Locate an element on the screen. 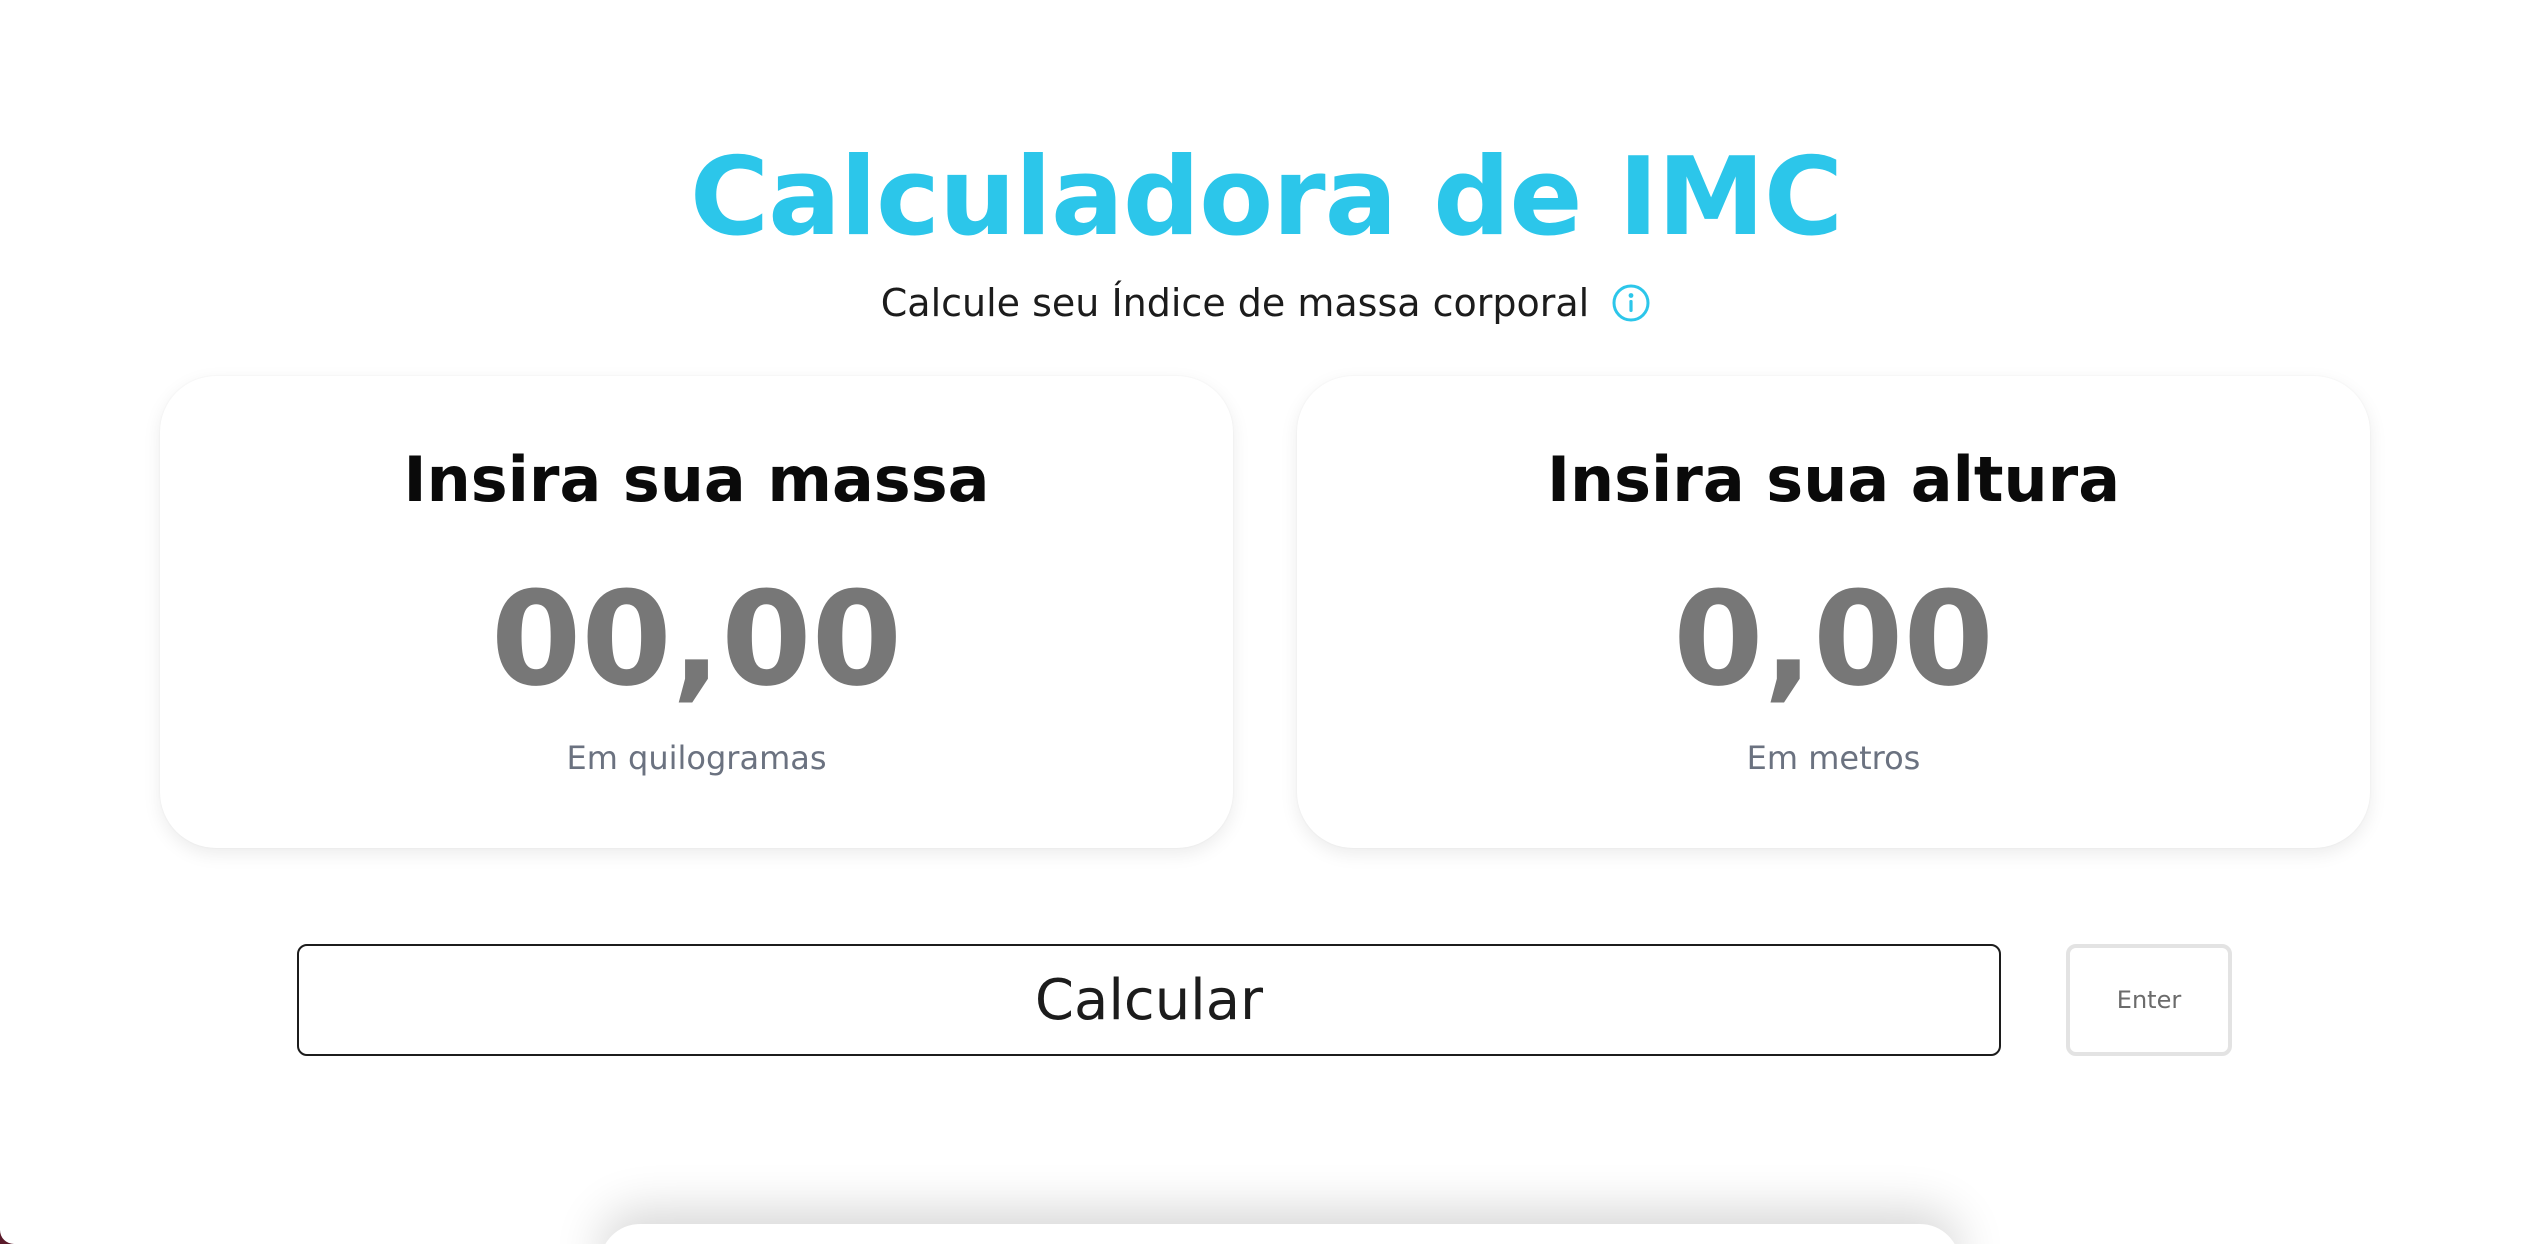 The width and height of the screenshot is (2532, 1244). enter-key-hint: Enter is located at coordinates (2149, 1000).